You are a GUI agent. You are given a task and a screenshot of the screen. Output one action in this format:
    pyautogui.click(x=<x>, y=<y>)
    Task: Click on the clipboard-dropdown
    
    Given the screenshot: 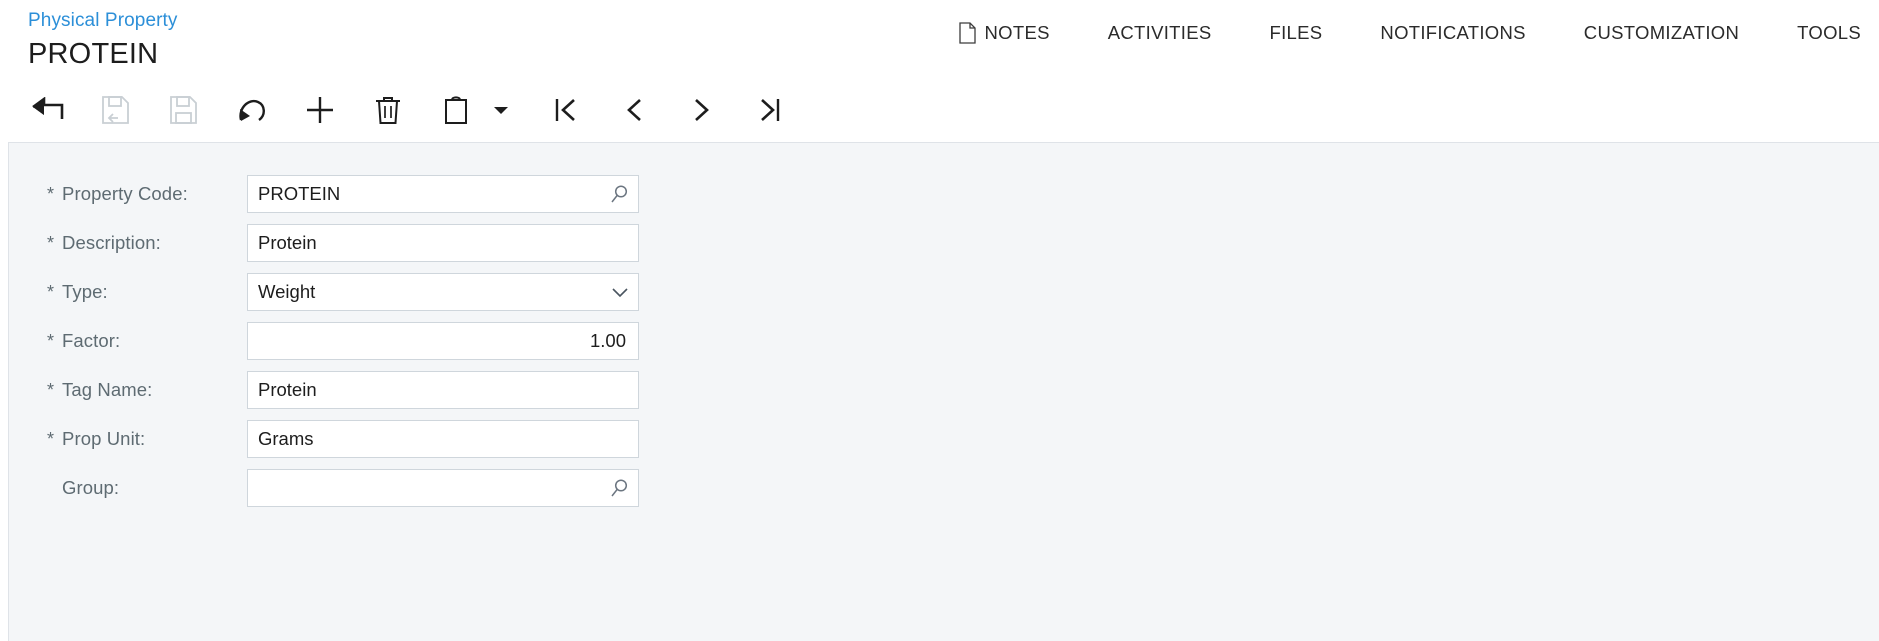 What is the action you would take?
    pyautogui.click(x=501, y=110)
    